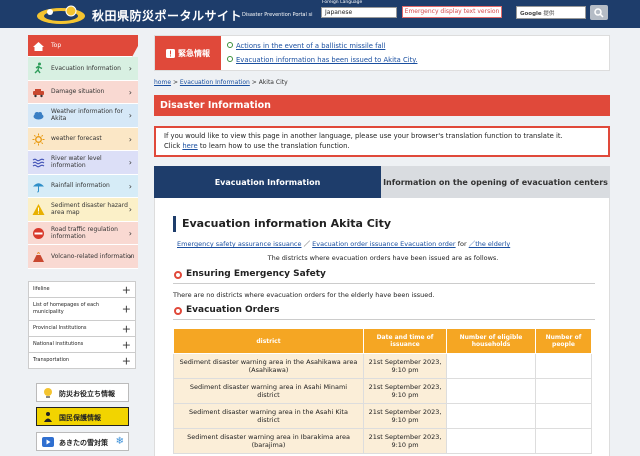 The height and width of the screenshot is (456, 640). I want to click on search-input: Google 提供, so click(551, 12).